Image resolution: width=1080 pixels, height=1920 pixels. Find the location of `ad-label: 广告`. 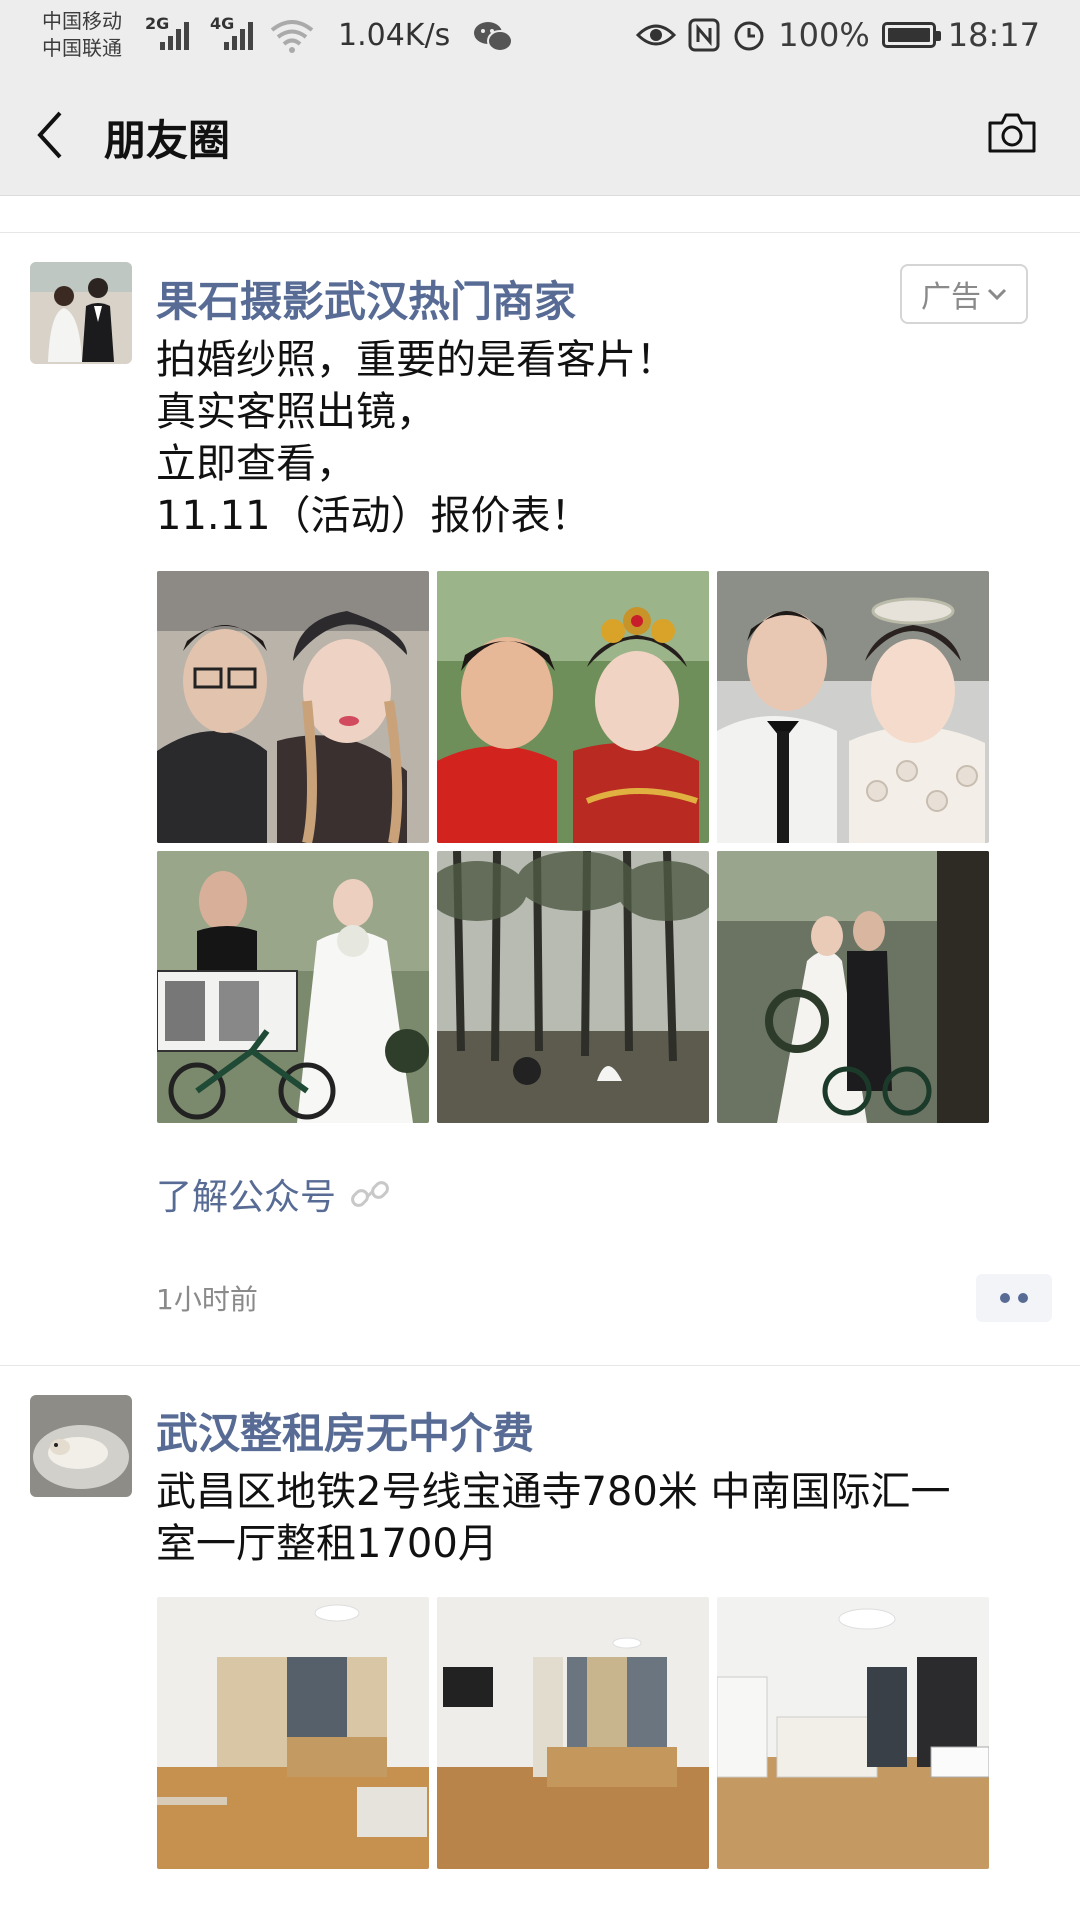

ad-label: 广告 is located at coordinates (951, 297).